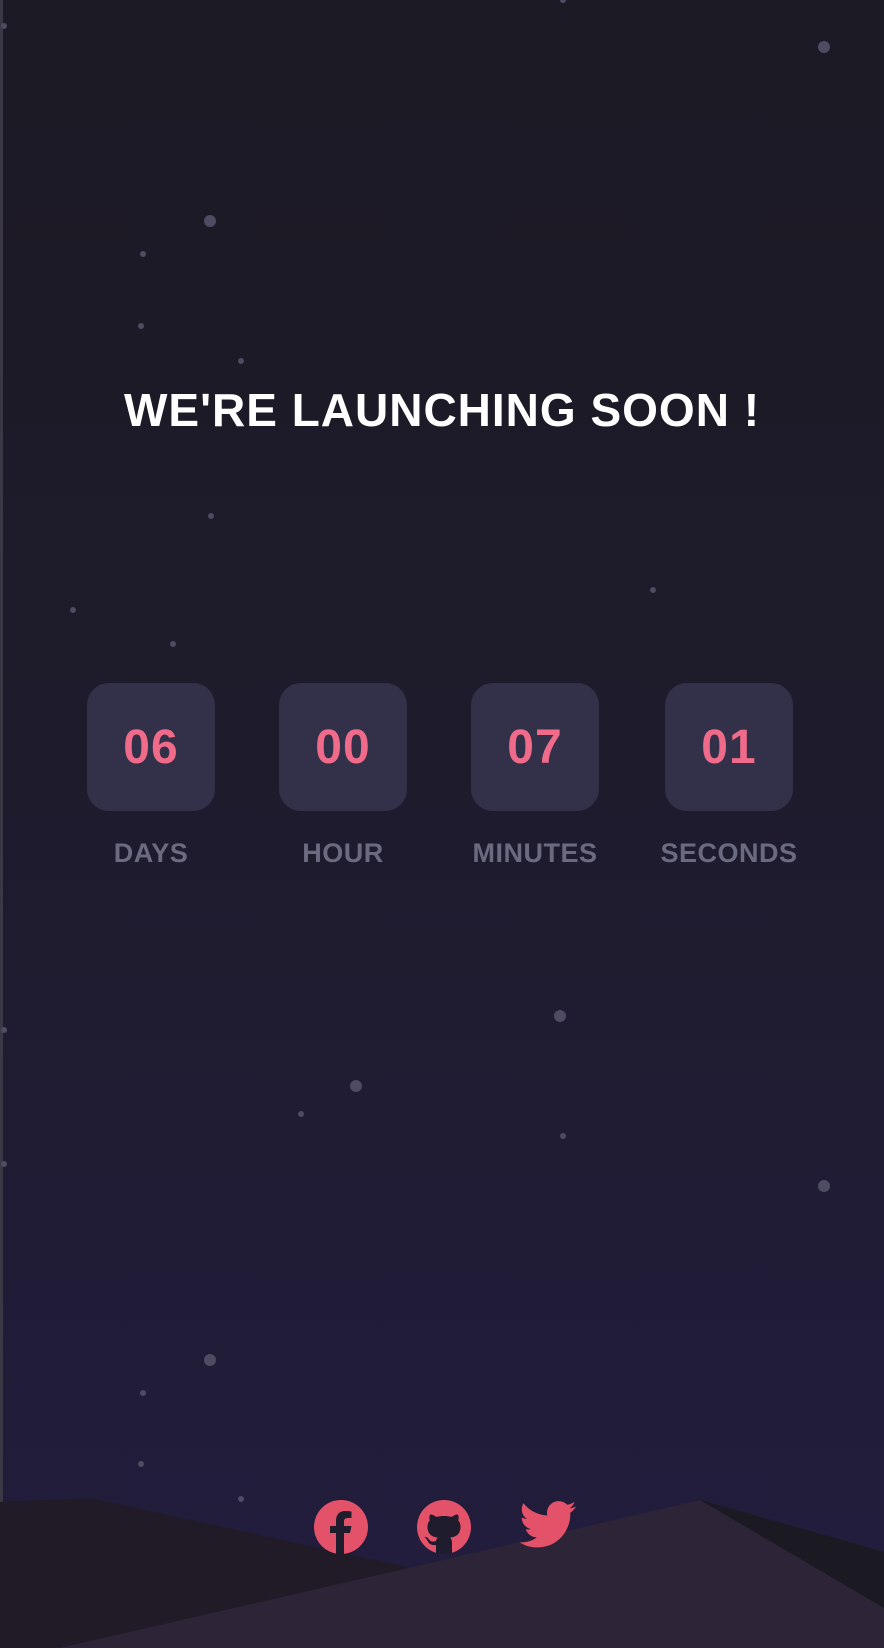 Image resolution: width=884 pixels, height=1648 pixels. I want to click on github-link, so click(444, 1527).